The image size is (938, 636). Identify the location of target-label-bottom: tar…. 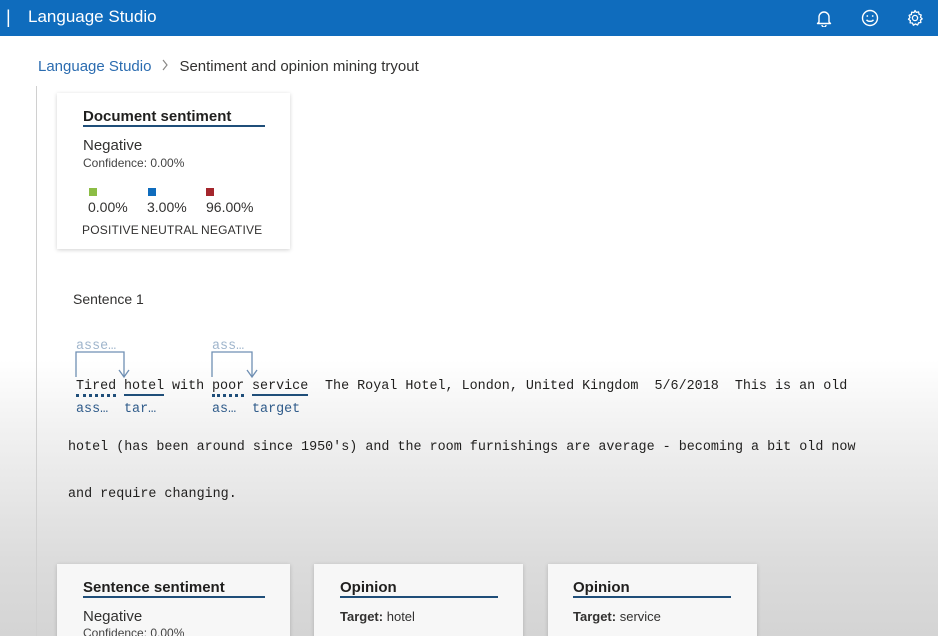
(140, 409).